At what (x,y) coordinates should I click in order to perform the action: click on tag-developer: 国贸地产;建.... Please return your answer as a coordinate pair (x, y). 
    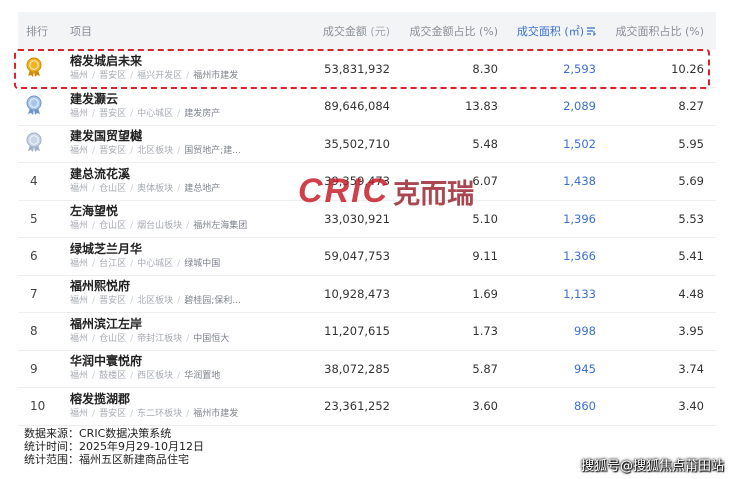
    Looking at the image, I should click on (212, 151).